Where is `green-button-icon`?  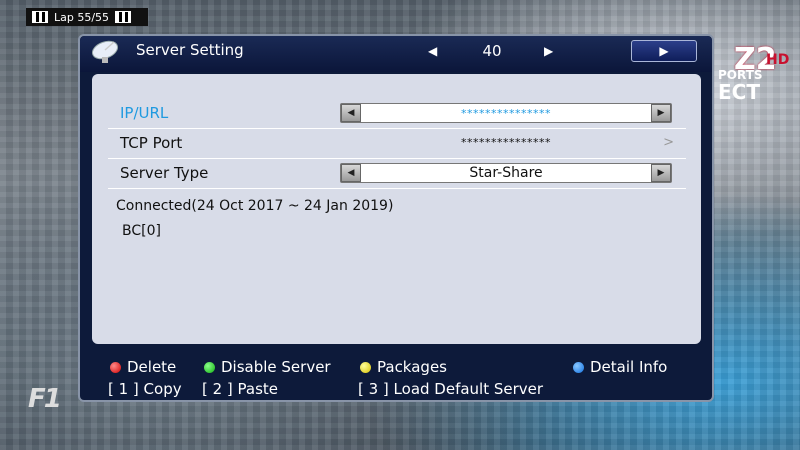 green-button-icon is located at coordinates (209, 367).